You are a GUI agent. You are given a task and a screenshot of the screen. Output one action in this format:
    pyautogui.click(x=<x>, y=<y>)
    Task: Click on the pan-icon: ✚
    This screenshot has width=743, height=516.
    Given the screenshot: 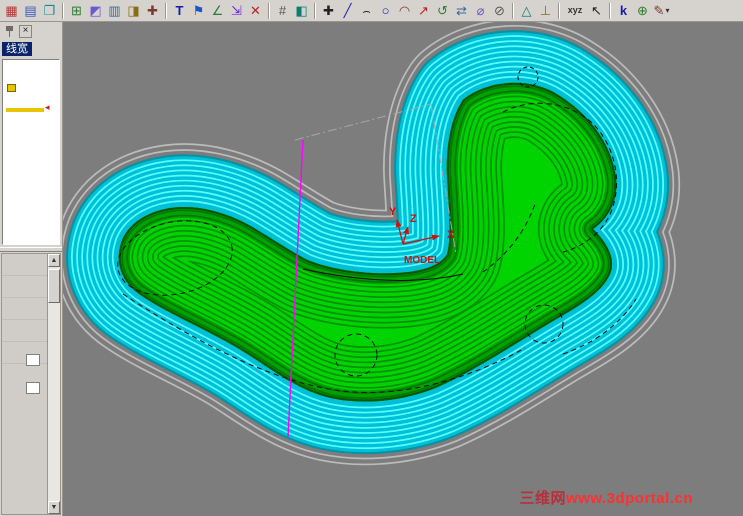 What is the action you would take?
    pyautogui.click(x=152, y=10)
    